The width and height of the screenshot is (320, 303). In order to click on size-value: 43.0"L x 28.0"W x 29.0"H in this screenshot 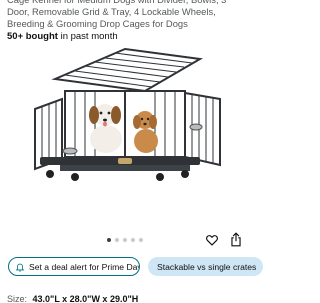, I will do `click(85, 298)`.